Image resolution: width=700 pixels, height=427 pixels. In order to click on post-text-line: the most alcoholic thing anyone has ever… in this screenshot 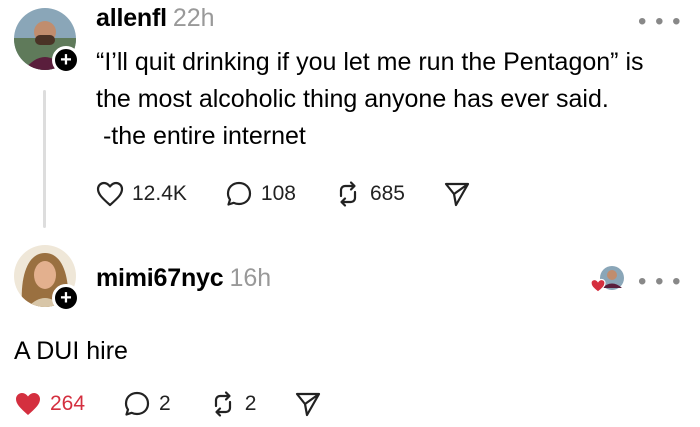, I will do `click(352, 99)`.